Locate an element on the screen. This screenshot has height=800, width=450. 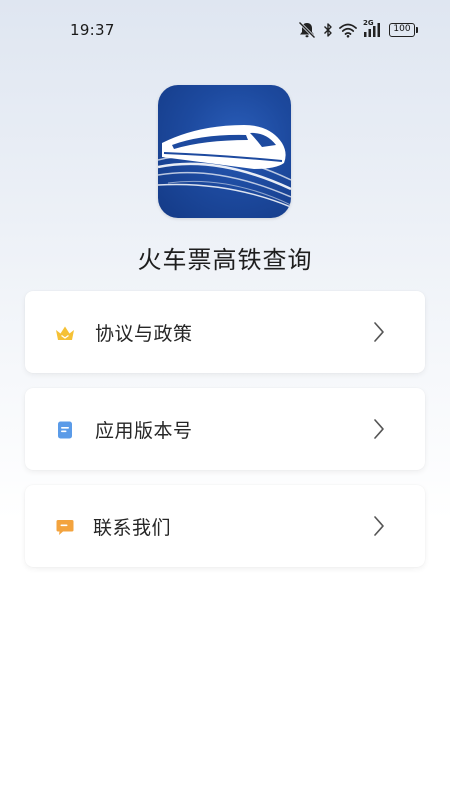
menu-item-app-version: 应用版本号 is located at coordinates (225, 429).